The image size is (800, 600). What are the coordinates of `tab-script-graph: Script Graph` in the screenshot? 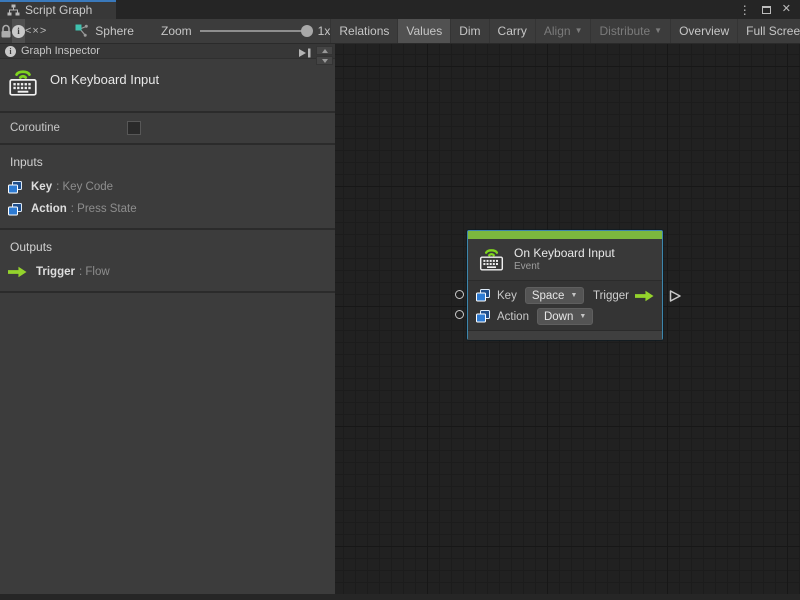 It's located at (58, 9).